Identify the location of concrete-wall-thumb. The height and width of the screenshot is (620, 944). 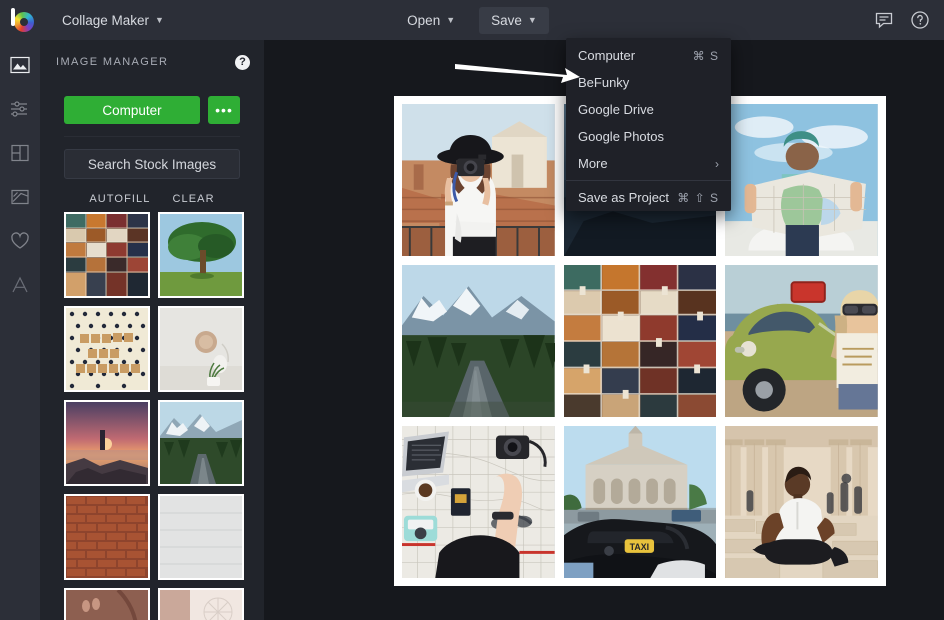
(201, 537).